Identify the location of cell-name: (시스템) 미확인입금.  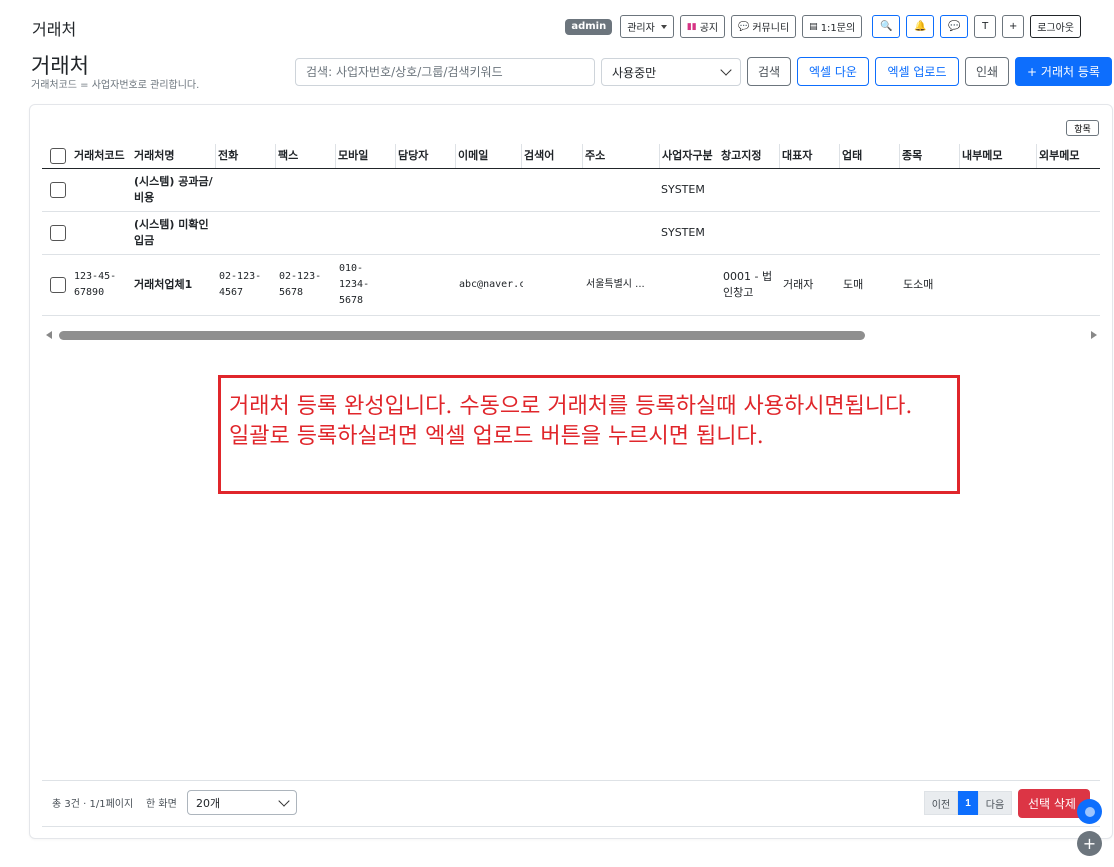
(171, 232).